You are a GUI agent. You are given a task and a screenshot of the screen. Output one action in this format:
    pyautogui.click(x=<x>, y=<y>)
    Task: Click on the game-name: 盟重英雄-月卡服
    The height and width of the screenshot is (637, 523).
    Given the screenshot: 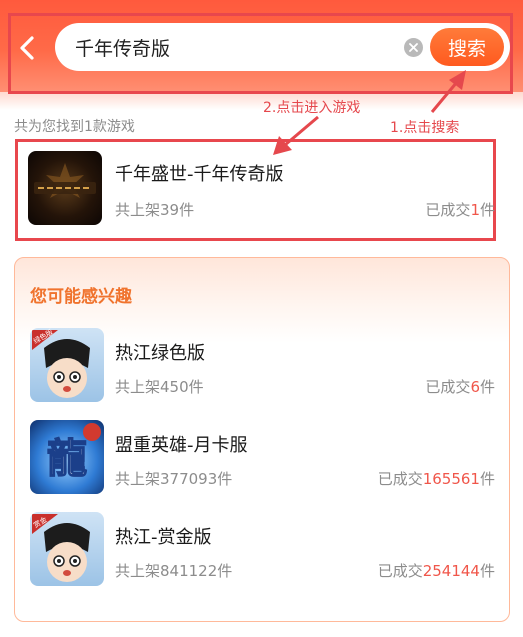 What is the action you would take?
    pyautogui.click(x=181, y=445)
    